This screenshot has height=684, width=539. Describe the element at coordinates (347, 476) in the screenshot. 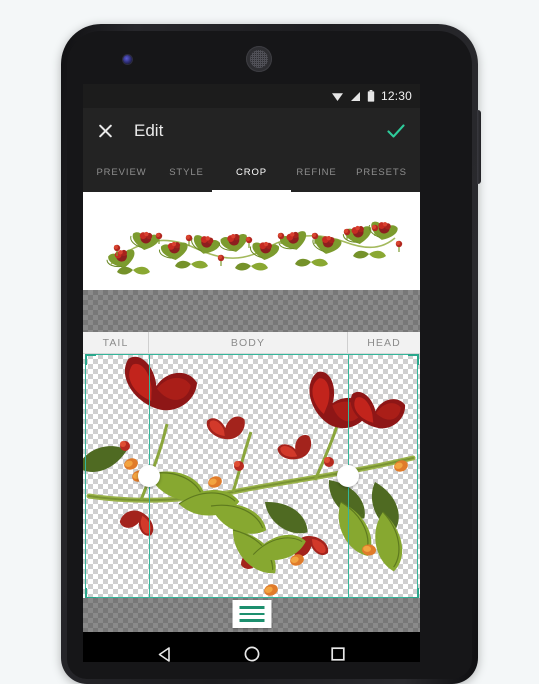

I see `crop-handle-head` at that location.